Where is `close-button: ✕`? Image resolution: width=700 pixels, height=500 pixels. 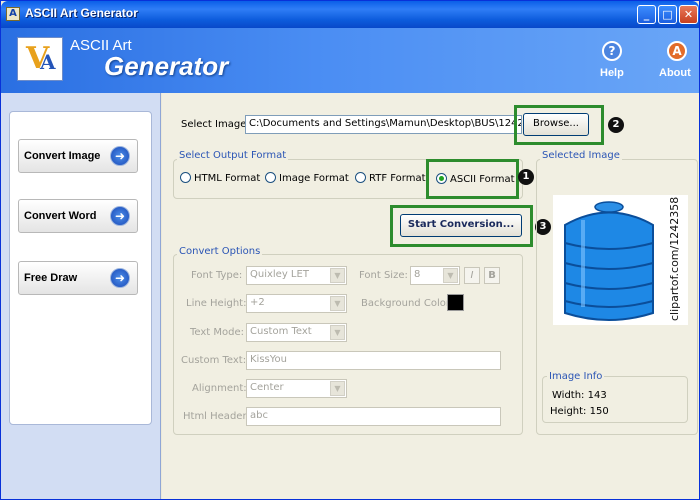 close-button: ✕ is located at coordinates (688, 14).